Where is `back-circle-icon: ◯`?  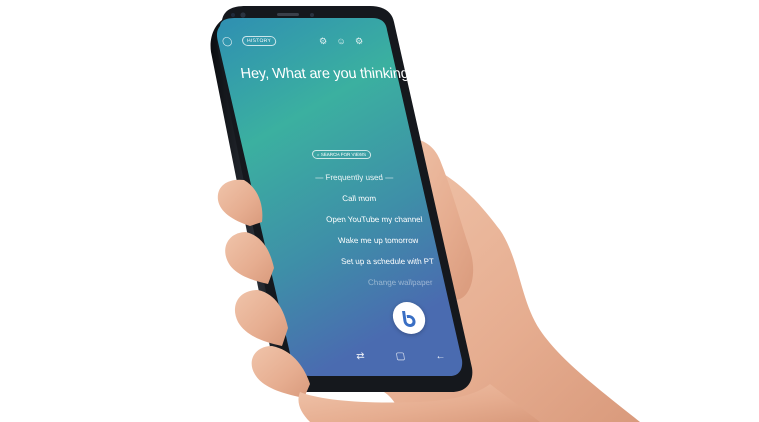 back-circle-icon: ◯ is located at coordinates (226, 41).